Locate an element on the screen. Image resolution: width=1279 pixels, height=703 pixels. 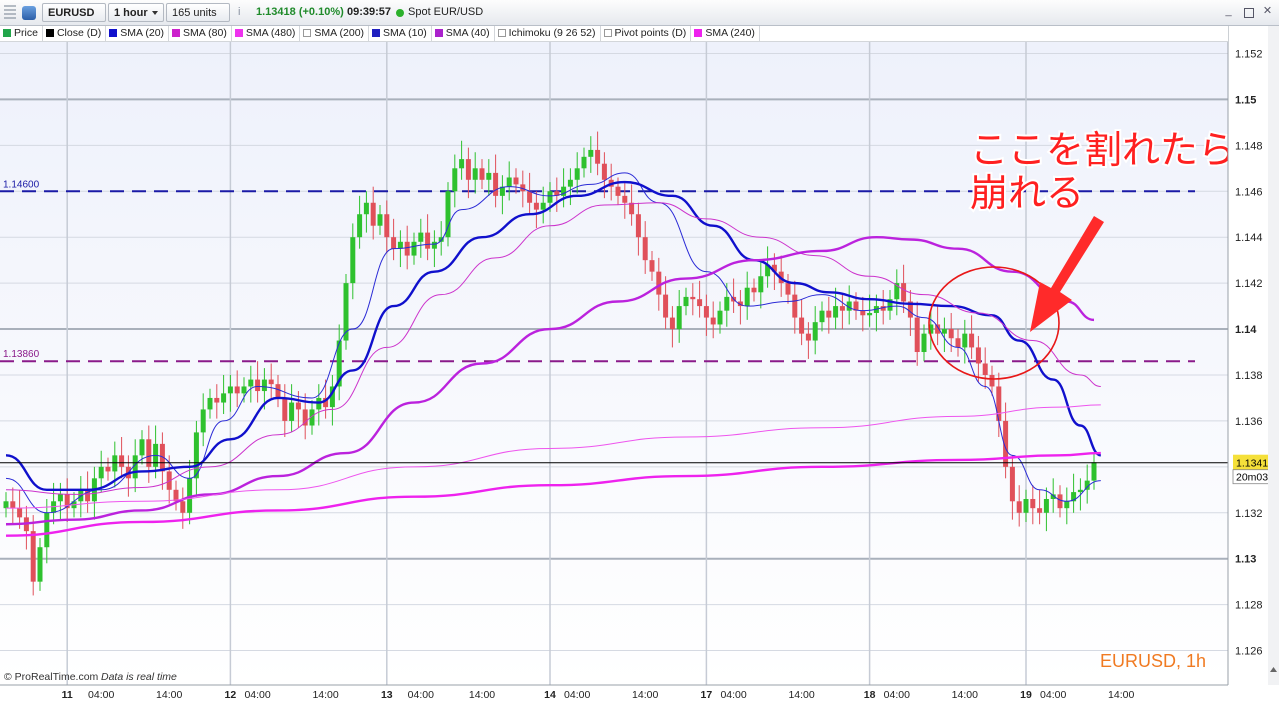
maximize-icon is located at coordinates (1249, 13).